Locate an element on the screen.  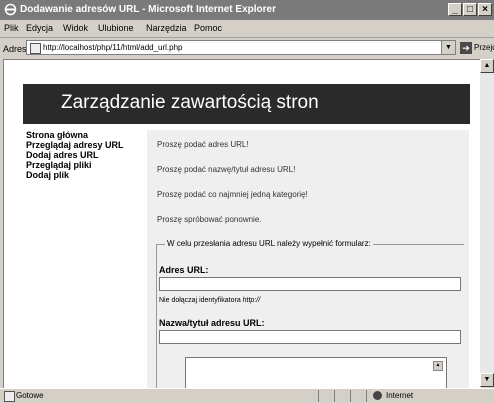
status-text: Gotowe is located at coordinates (30, 395).